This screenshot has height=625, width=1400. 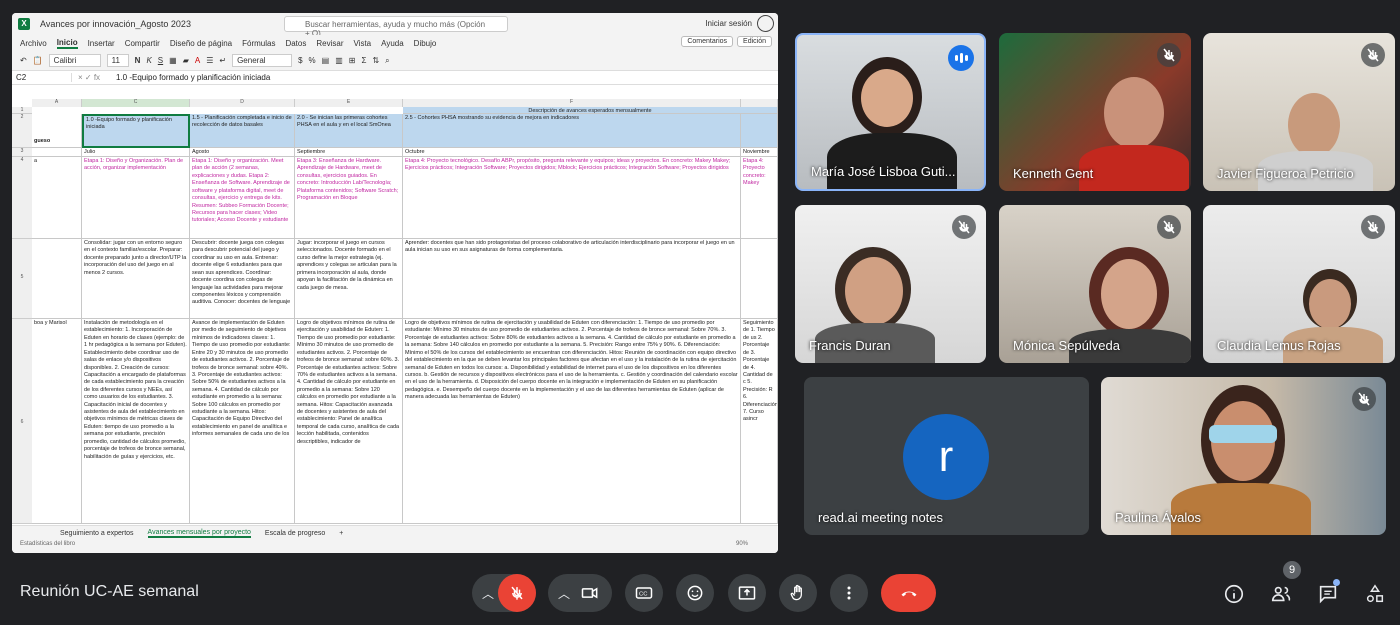 What do you see at coordinates (849, 593) in the screenshot?
I see `more-options-button` at bounding box center [849, 593].